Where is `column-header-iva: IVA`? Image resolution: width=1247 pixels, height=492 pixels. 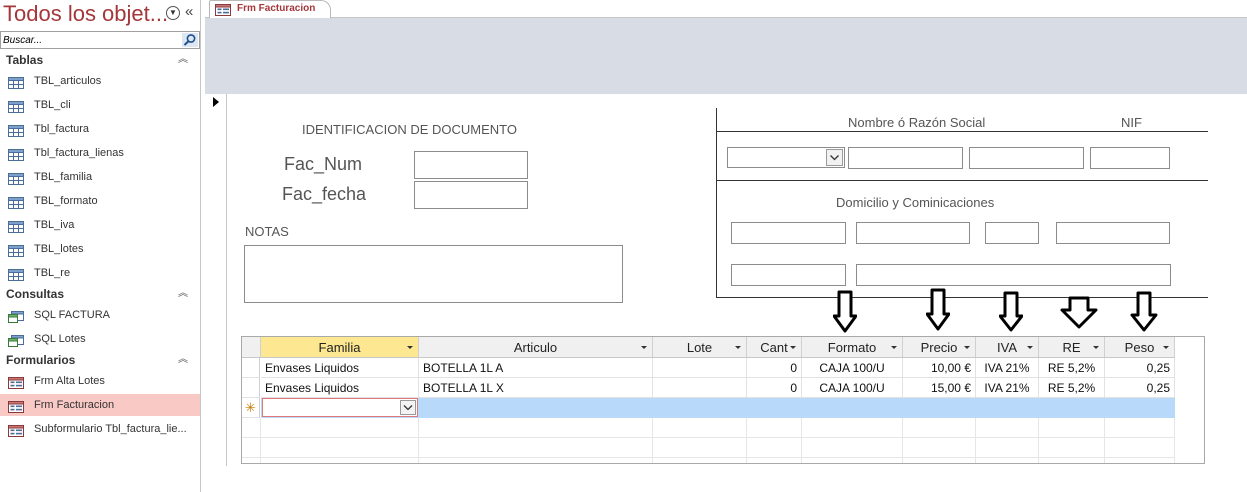 column-header-iva: IVA is located at coordinates (1007, 347).